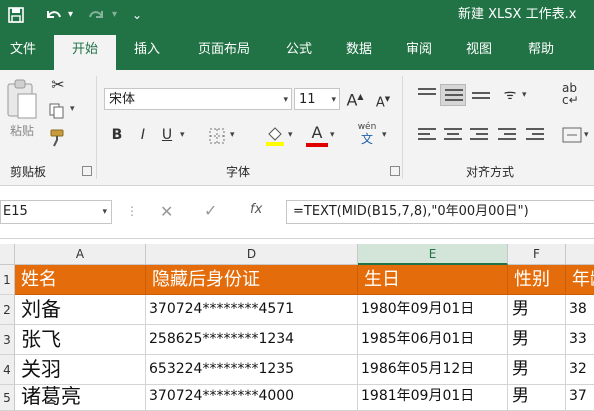 Image resolution: width=594 pixels, height=411 pixels. Describe the element at coordinates (80, 340) in the screenshot. I see `table-cell: 张飞` at that location.